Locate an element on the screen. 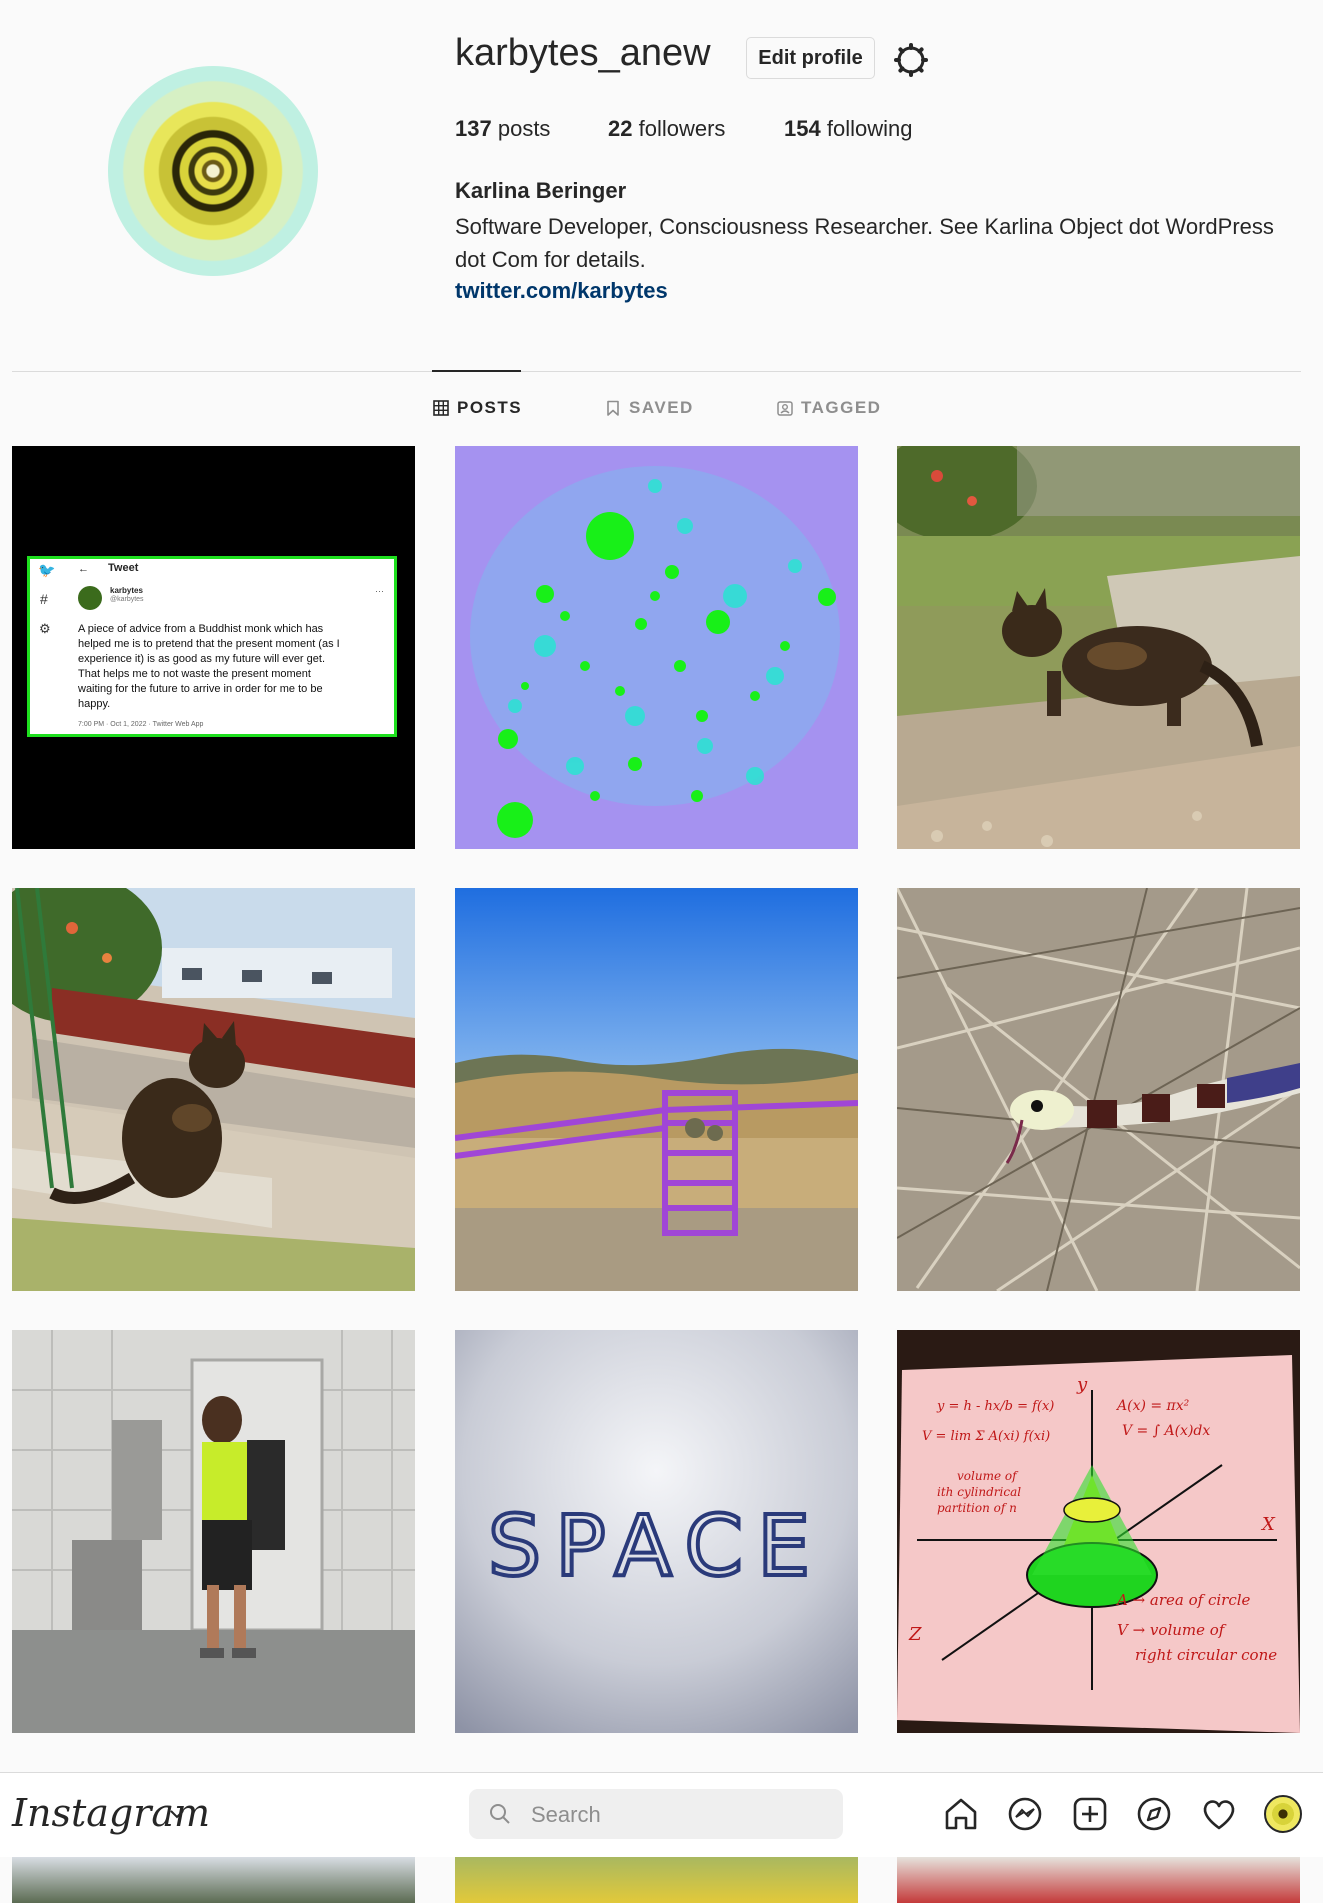 The width and height of the screenshot is (1323, 1903). axis-x-label: X is located at coordinates (1268, 1524).